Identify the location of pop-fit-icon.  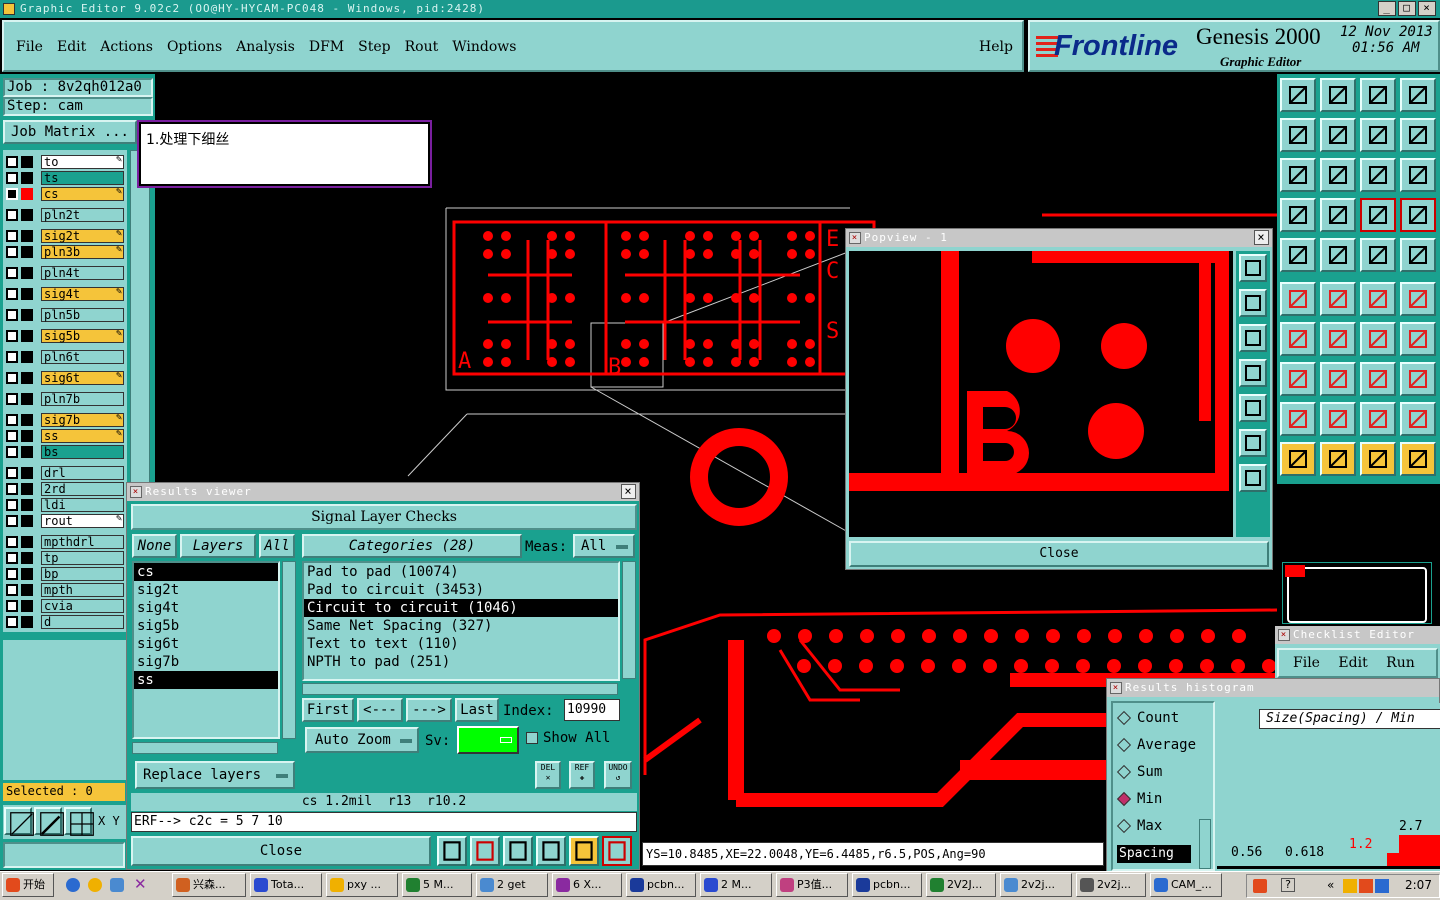
(1253, 443).